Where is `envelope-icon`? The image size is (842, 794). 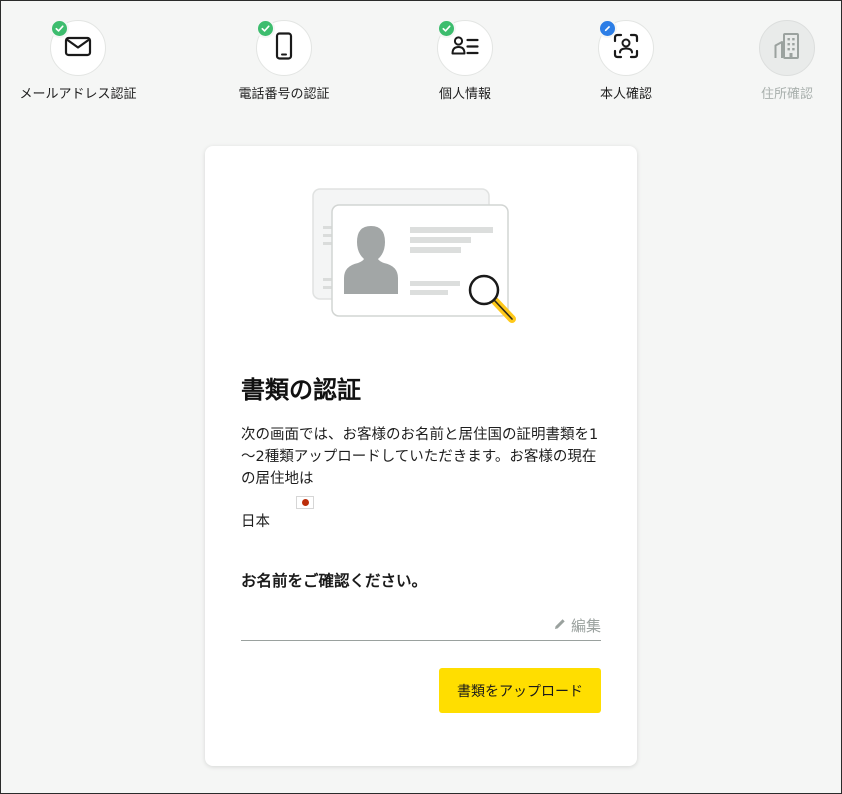 envelope-icon is located at coordinates (78, 48).